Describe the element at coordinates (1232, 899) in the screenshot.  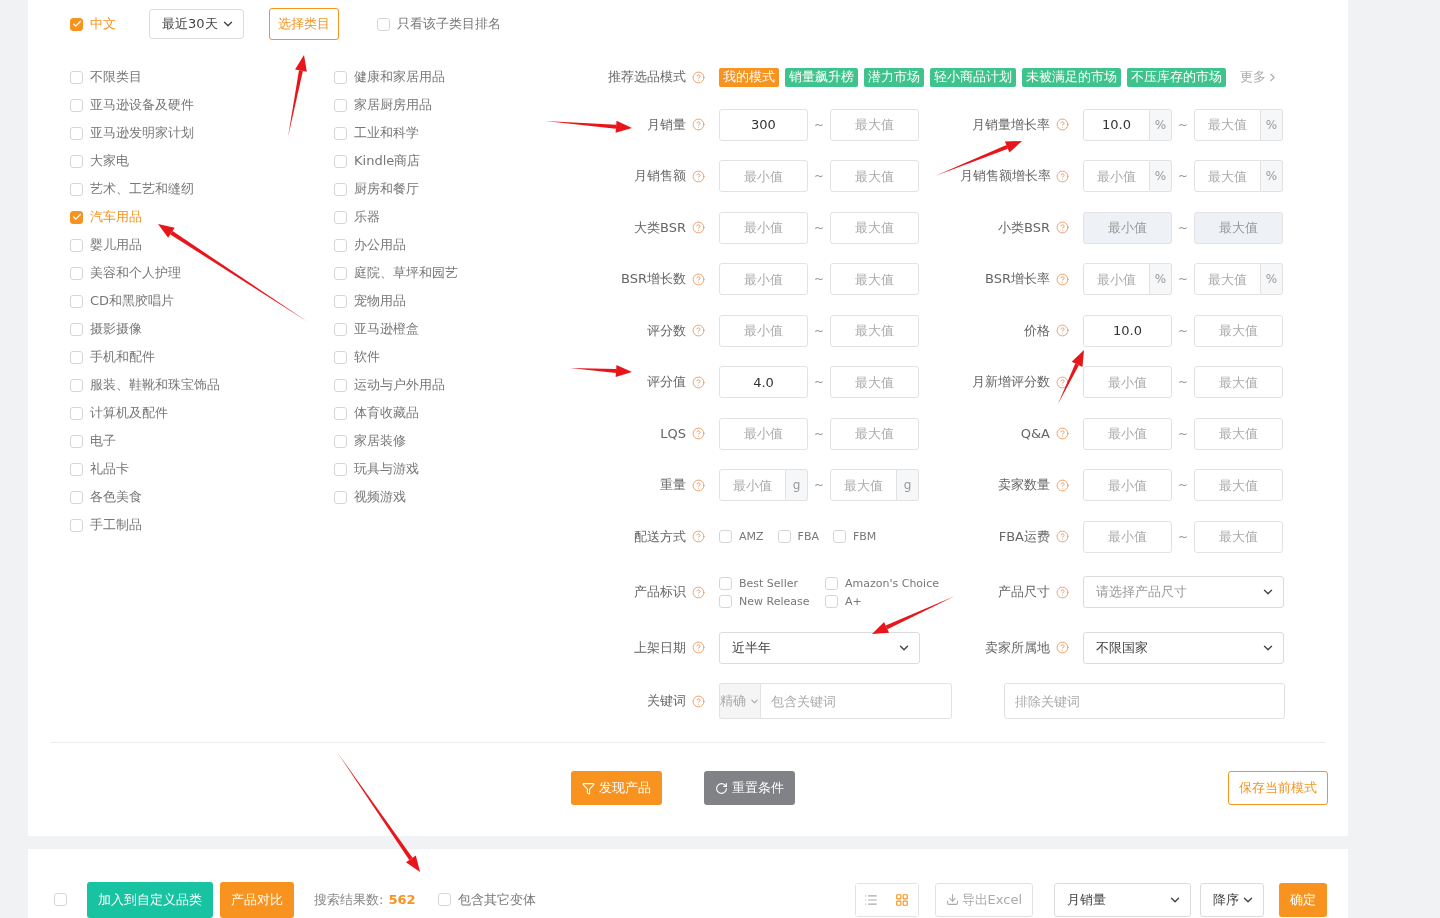
I see `order-select: 降序` at that location.